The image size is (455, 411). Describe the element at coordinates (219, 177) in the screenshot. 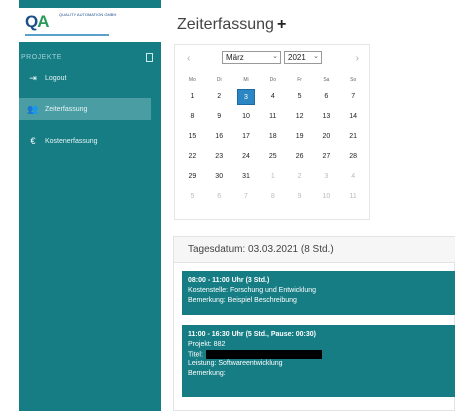

I see `calendar-day: 30` at that location.